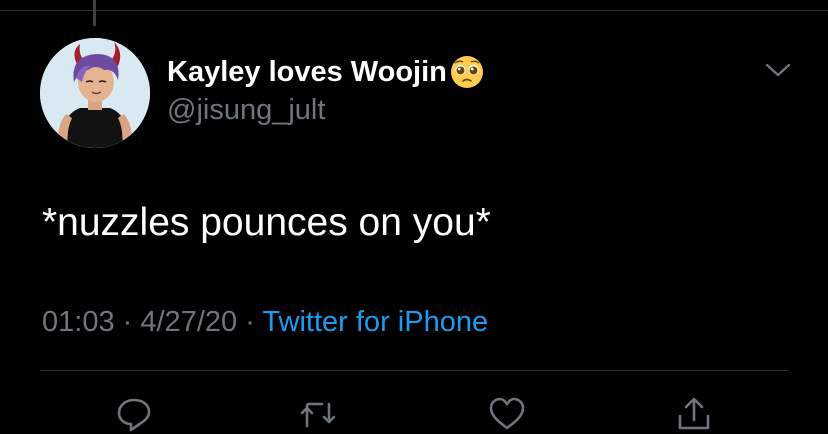 The image size is (828, 434). I want to click on chevron-down-icon, so click(778, 70).